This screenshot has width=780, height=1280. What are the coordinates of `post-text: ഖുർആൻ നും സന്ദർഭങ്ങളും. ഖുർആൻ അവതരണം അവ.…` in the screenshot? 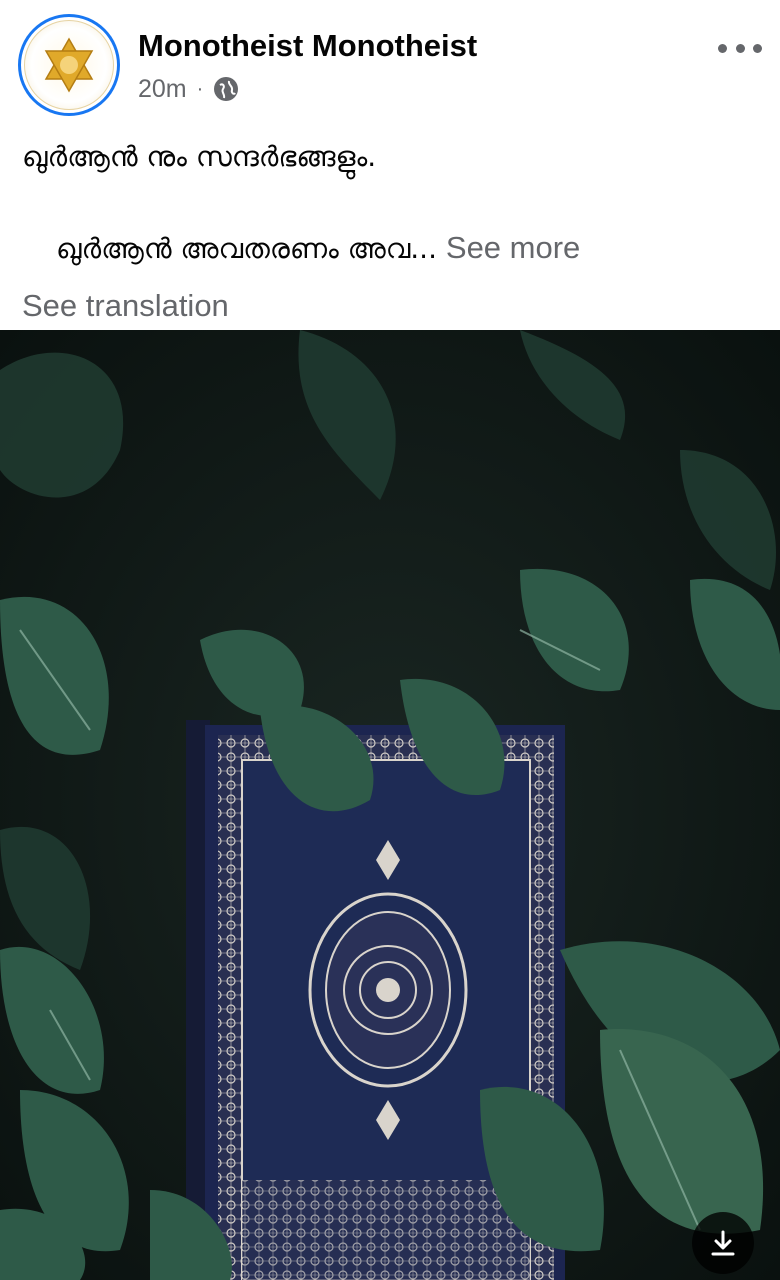 It's located at (391, 202).